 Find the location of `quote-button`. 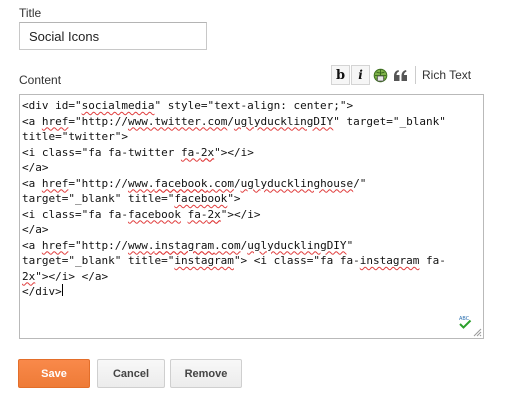

quote-button is located at coordinates (400, 75).